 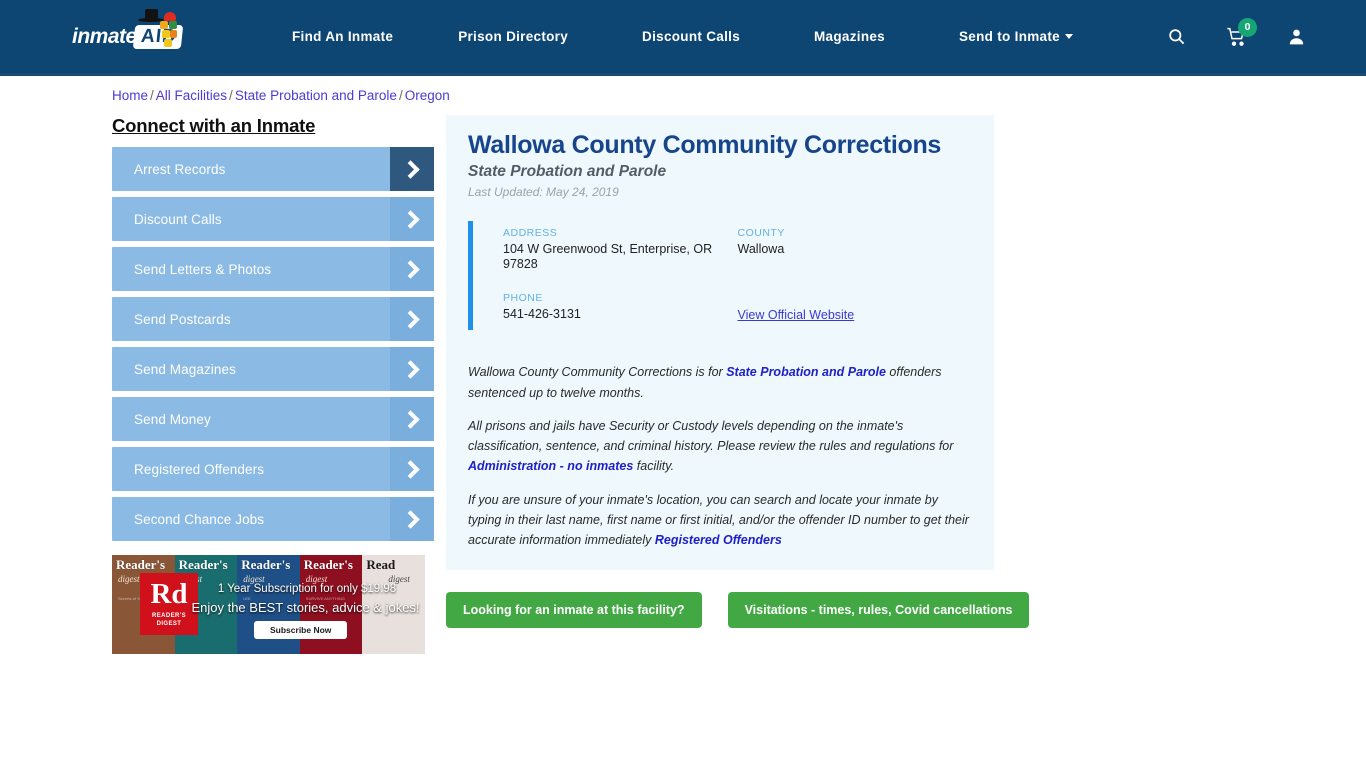 What do you see at coordinates (169, 593) in the screenshot?
I see `ad-logo-mark: Rd` at bounding box center [169, 593].